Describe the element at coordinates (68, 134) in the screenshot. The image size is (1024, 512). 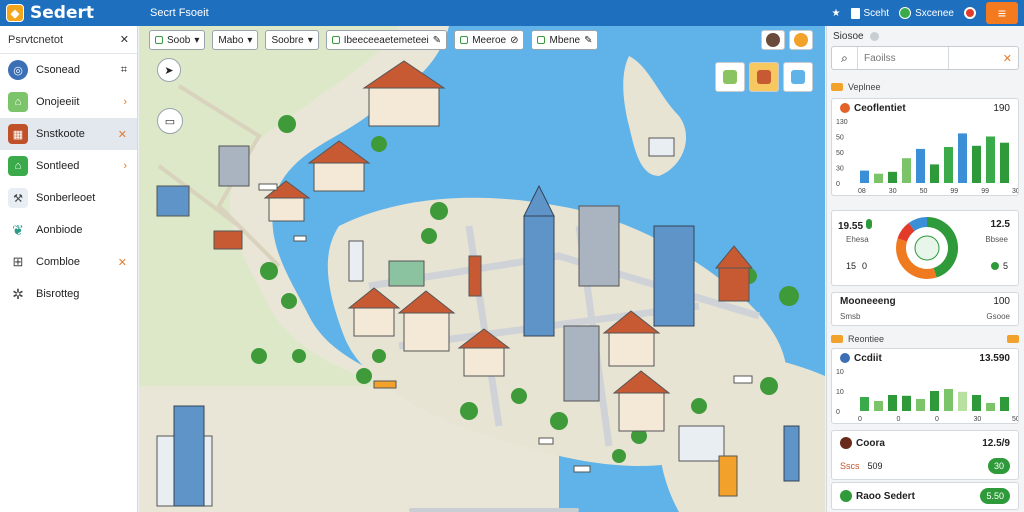
I see `sidebar-item-snstkoote: ▦ Snstkoote ✕` at that location.